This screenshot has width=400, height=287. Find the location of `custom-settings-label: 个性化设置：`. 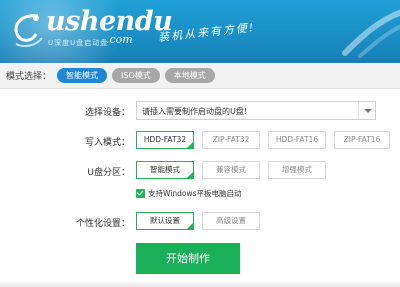

custom-settings-label: 个性化设置： is located at coordinates (102, 224).